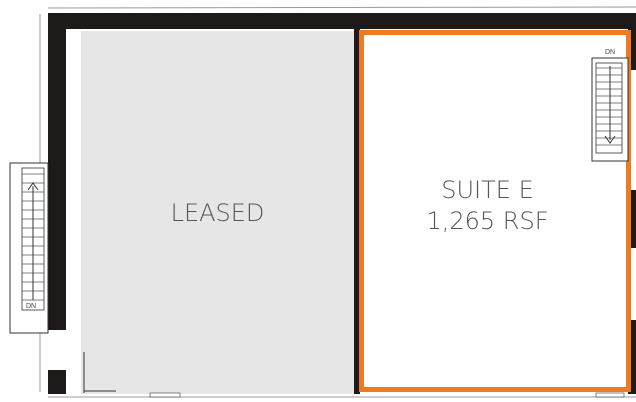  I want to click on leased-label: LEASED, so click(217, 213).